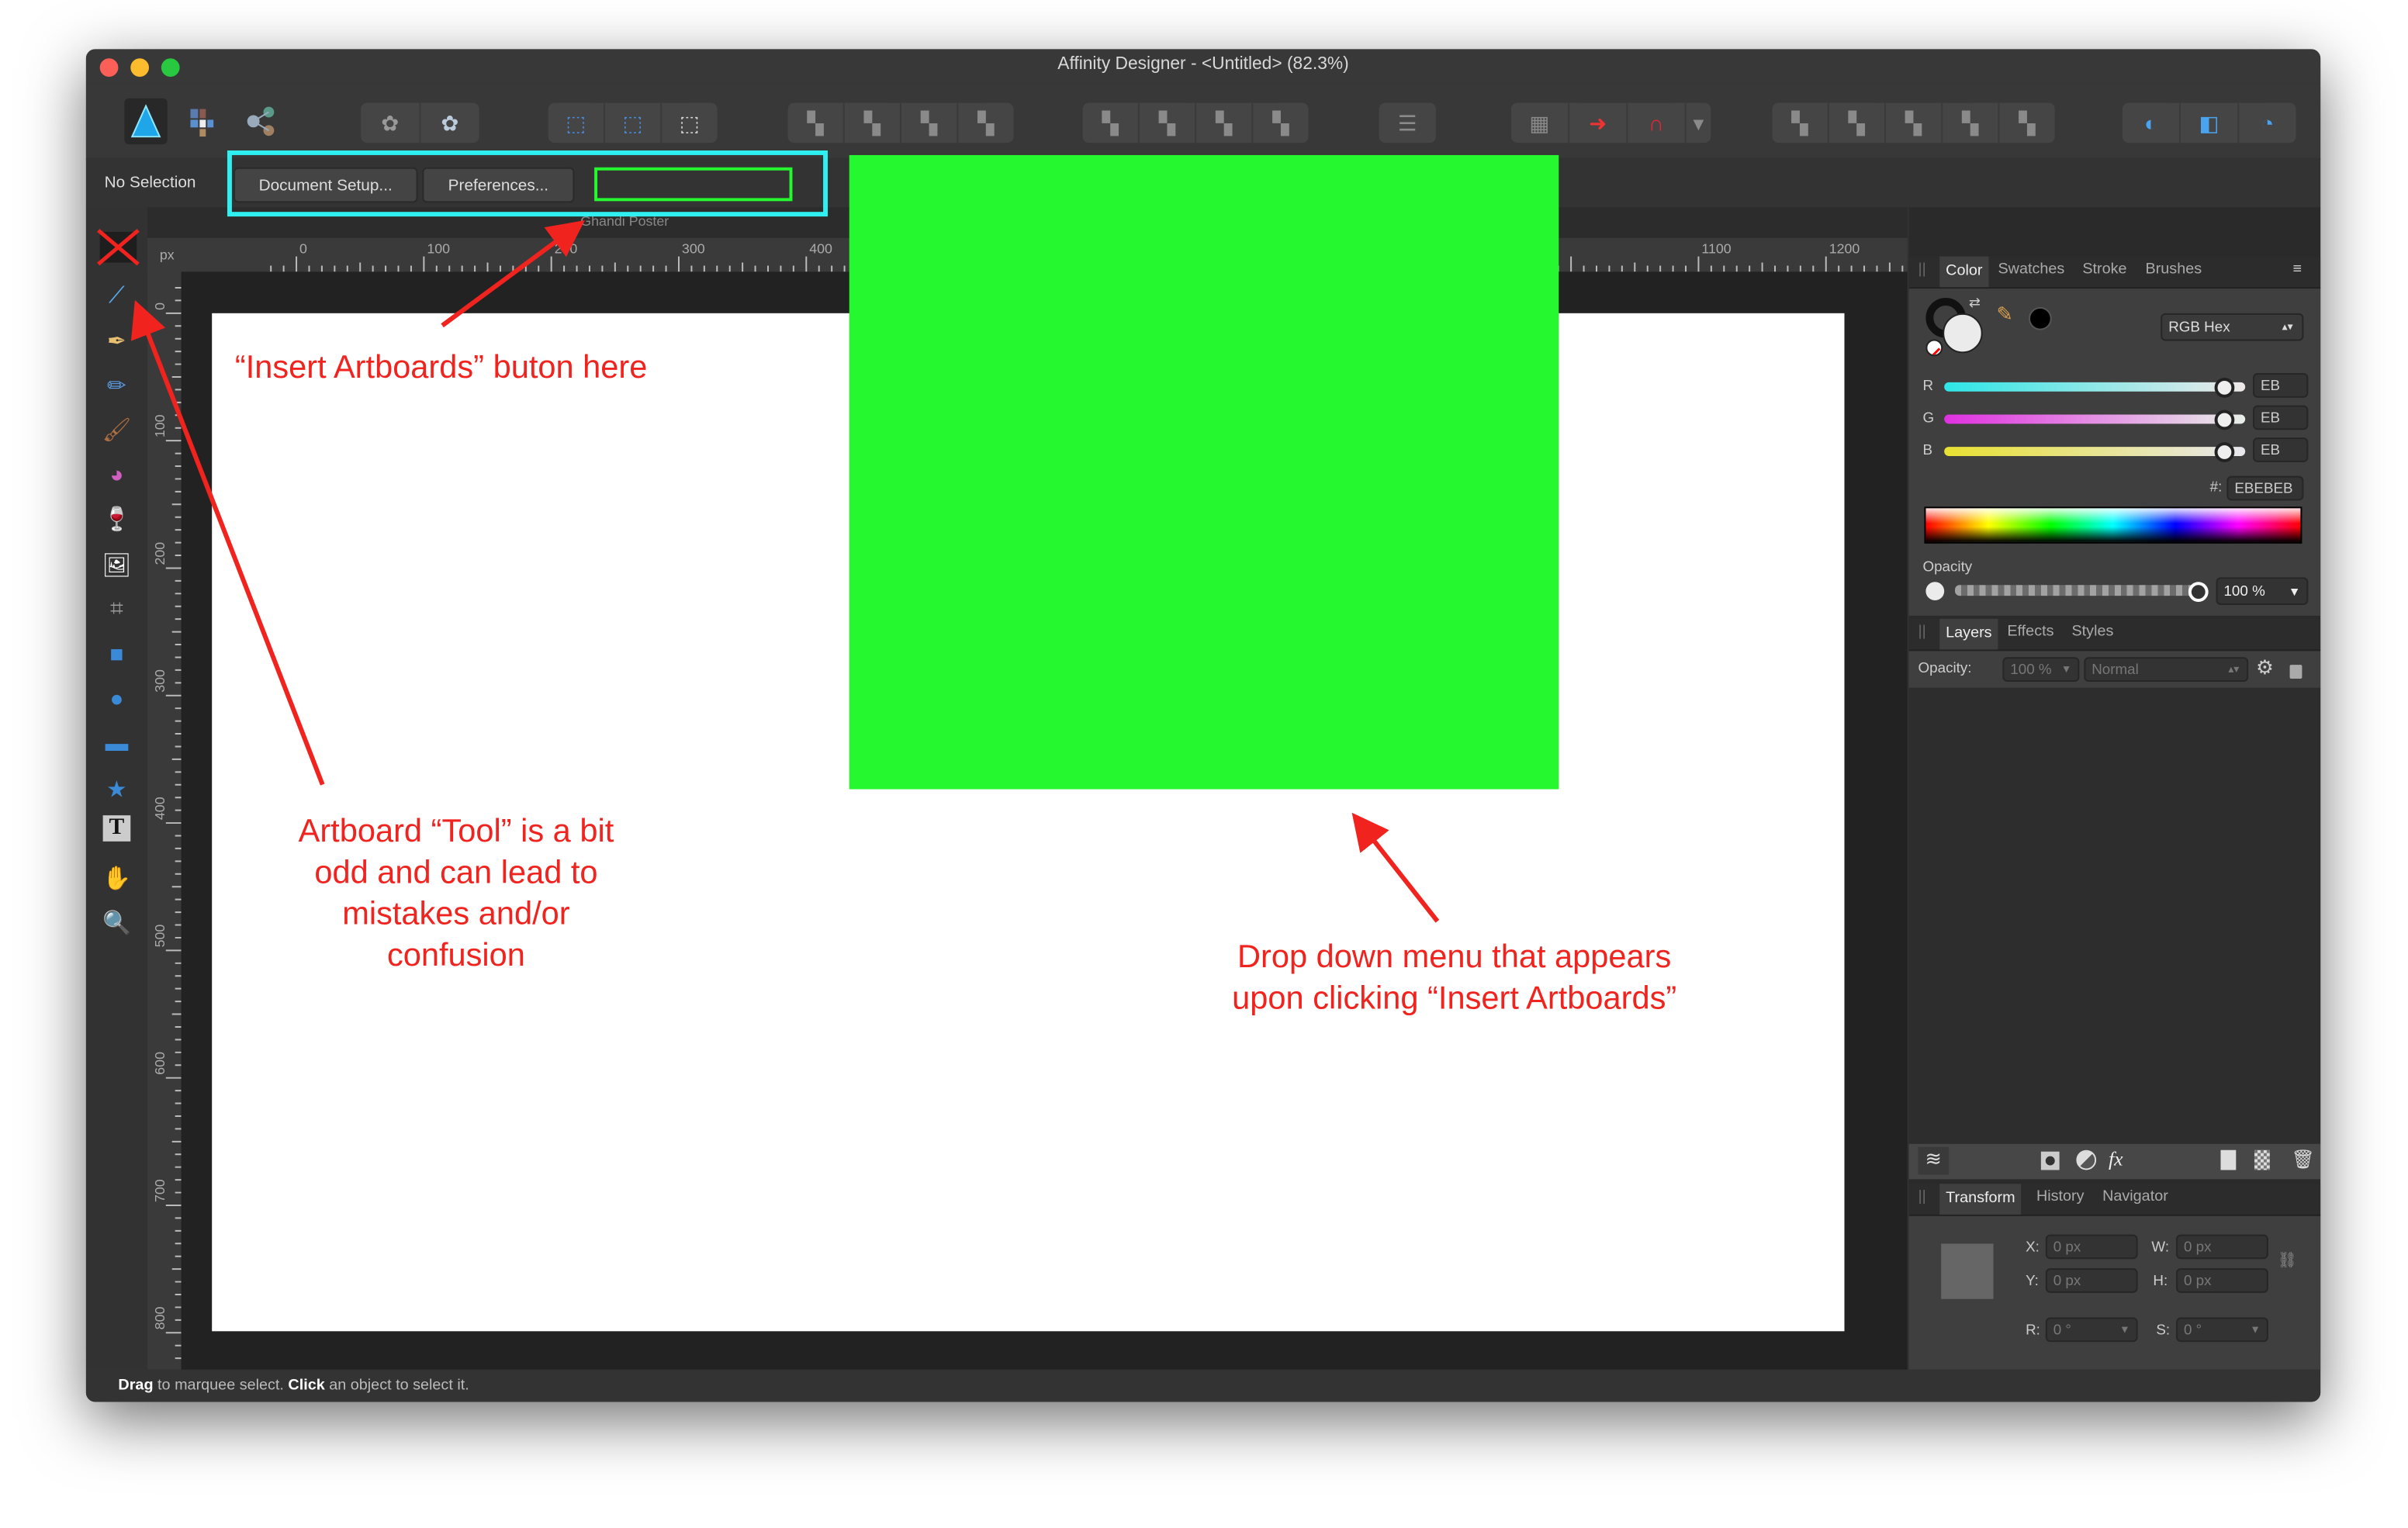 The width and height of the screenshot is (2408, 1528). Describe the element at coordinates (513, 274) in the screenshot. I see `arrow-to-insert-artboards` at that location.